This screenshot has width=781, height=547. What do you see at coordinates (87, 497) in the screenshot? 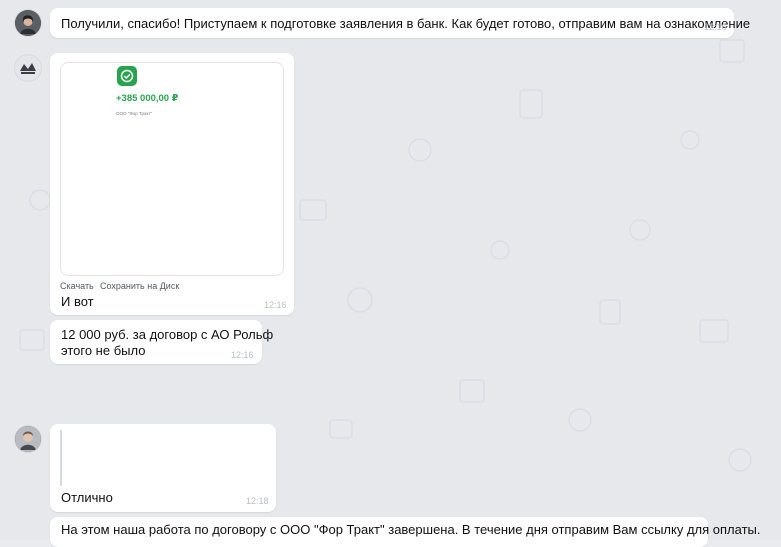
I see `message-text: Отлично` at bounding box center [87, 497].